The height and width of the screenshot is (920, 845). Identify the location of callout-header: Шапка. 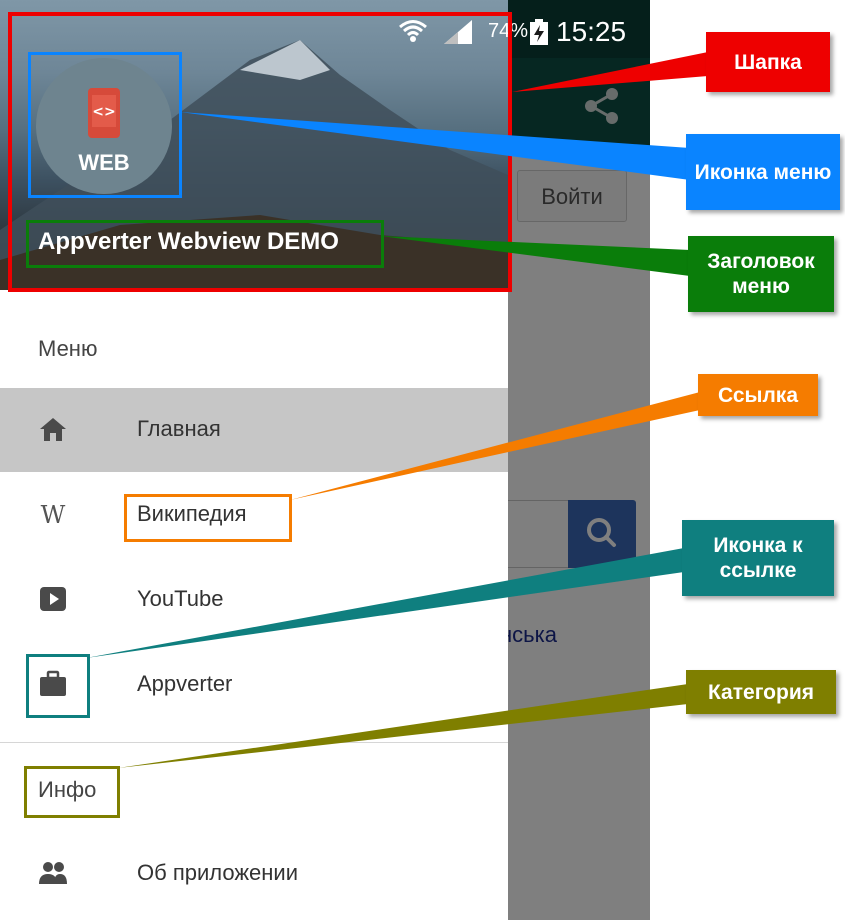
(768, 62).